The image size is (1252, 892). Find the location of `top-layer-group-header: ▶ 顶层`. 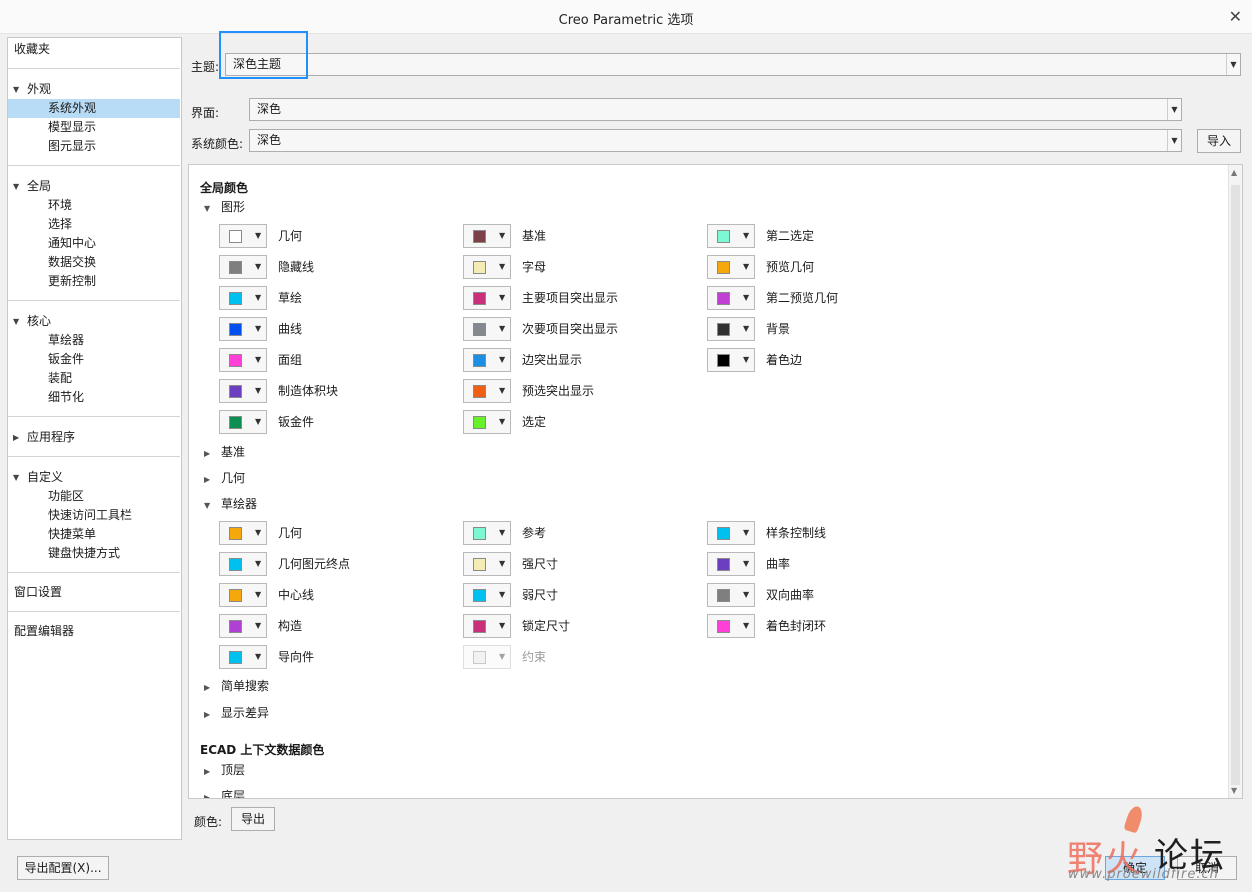

top-layer-group-header: ▶ 顶层 is located at coordinates (224, 770).